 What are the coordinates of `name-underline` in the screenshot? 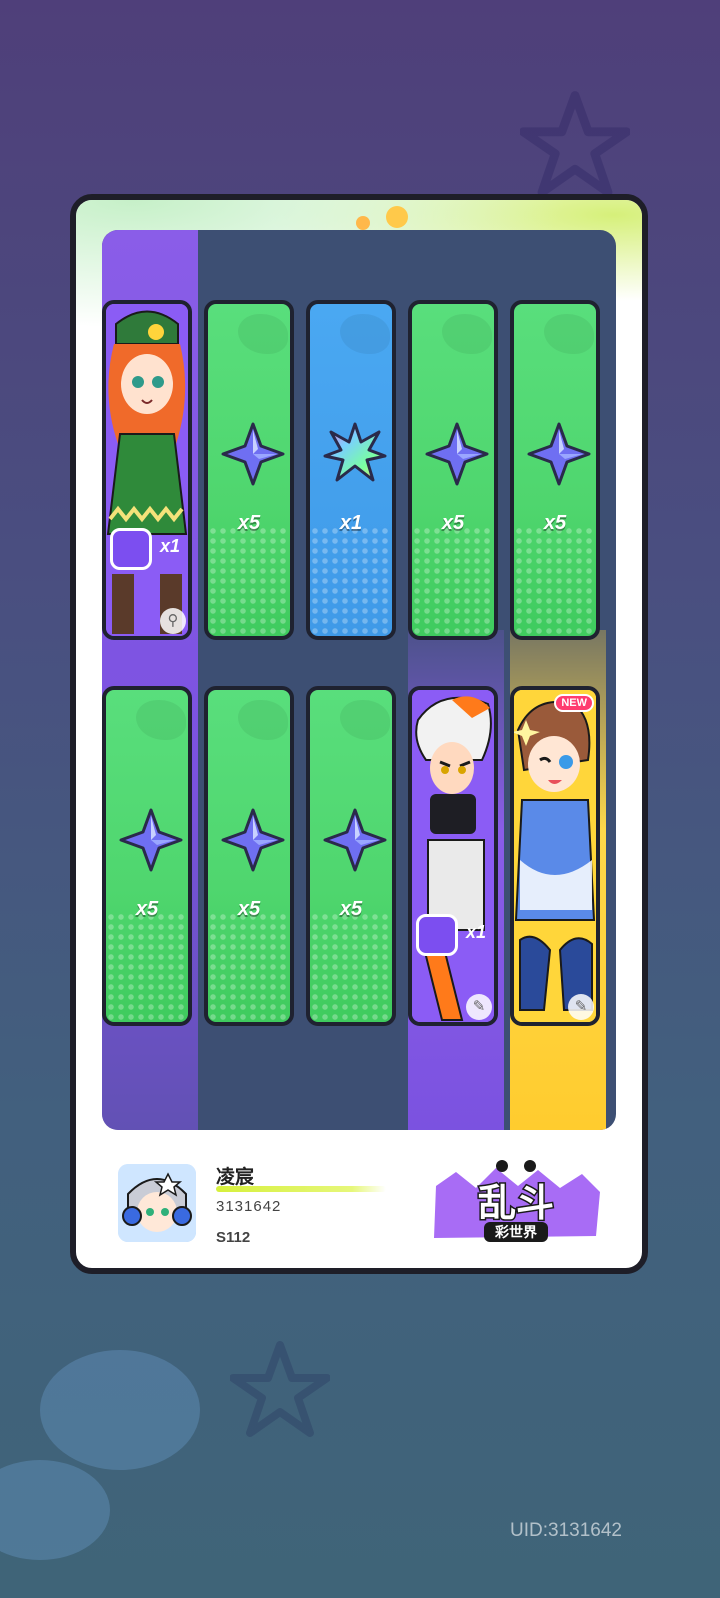 It's located at (301, 1189).